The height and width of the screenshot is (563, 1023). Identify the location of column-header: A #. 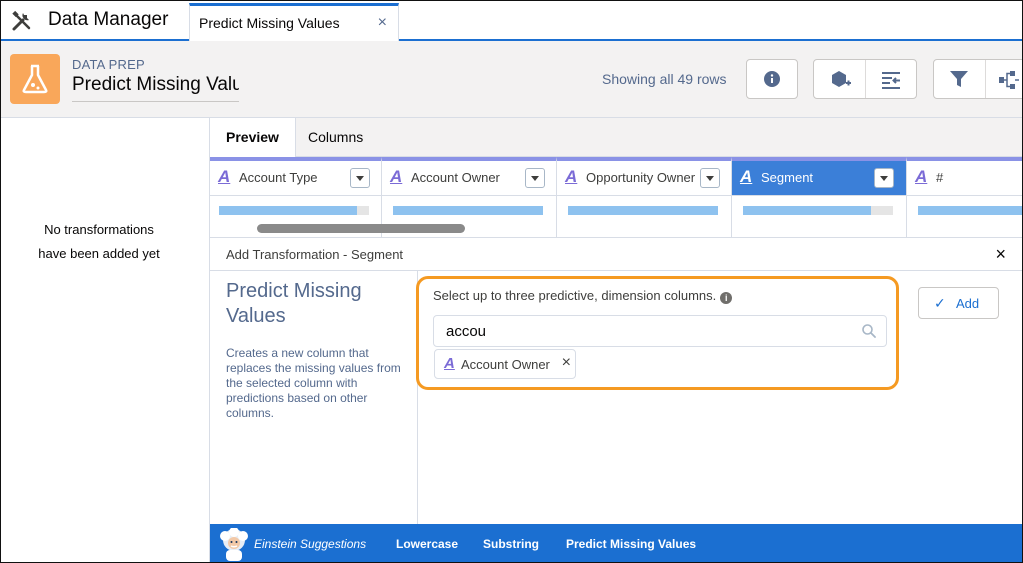
(964, 178).